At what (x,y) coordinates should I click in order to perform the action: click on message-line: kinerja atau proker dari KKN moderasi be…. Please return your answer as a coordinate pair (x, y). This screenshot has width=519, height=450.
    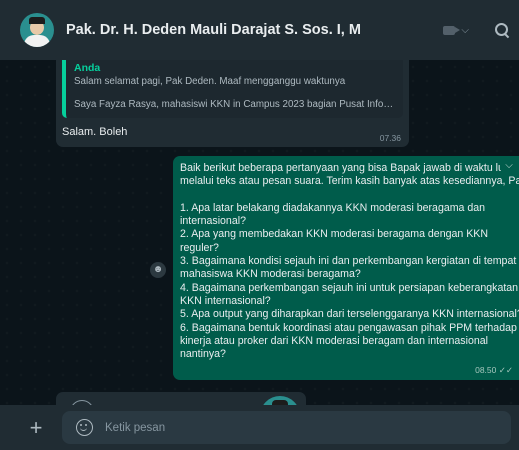
    Looking at the image, I should click on (334, 340).